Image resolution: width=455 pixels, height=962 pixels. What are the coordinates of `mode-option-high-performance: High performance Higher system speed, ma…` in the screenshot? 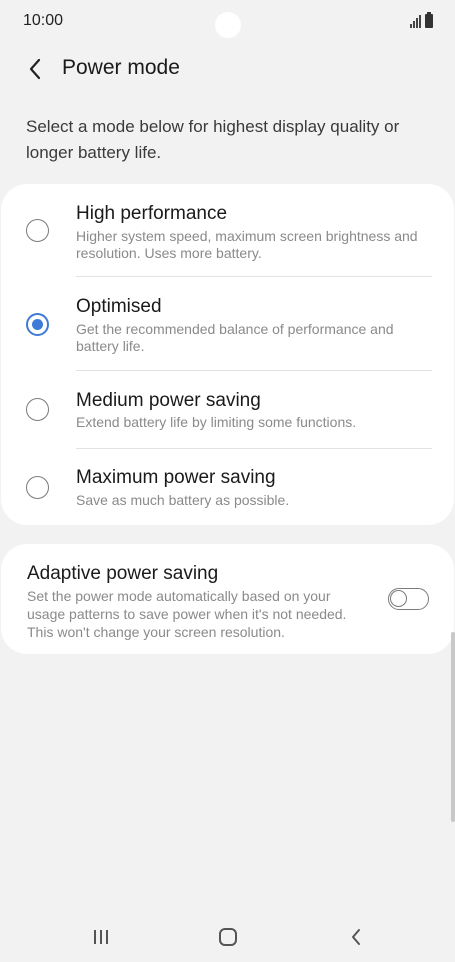 It's located at (227, 230).